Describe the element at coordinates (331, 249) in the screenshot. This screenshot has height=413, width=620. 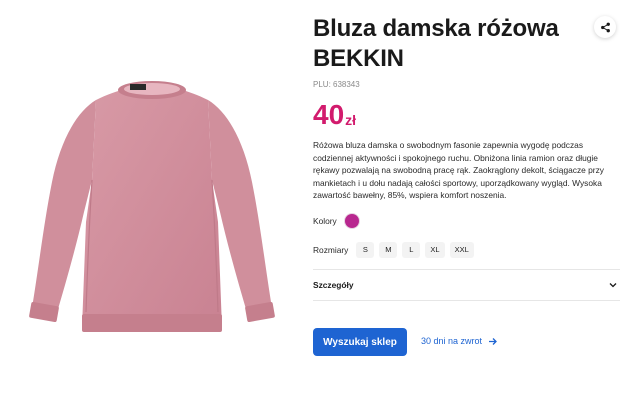
I see `sizes-label: Rozmiary` at that location.